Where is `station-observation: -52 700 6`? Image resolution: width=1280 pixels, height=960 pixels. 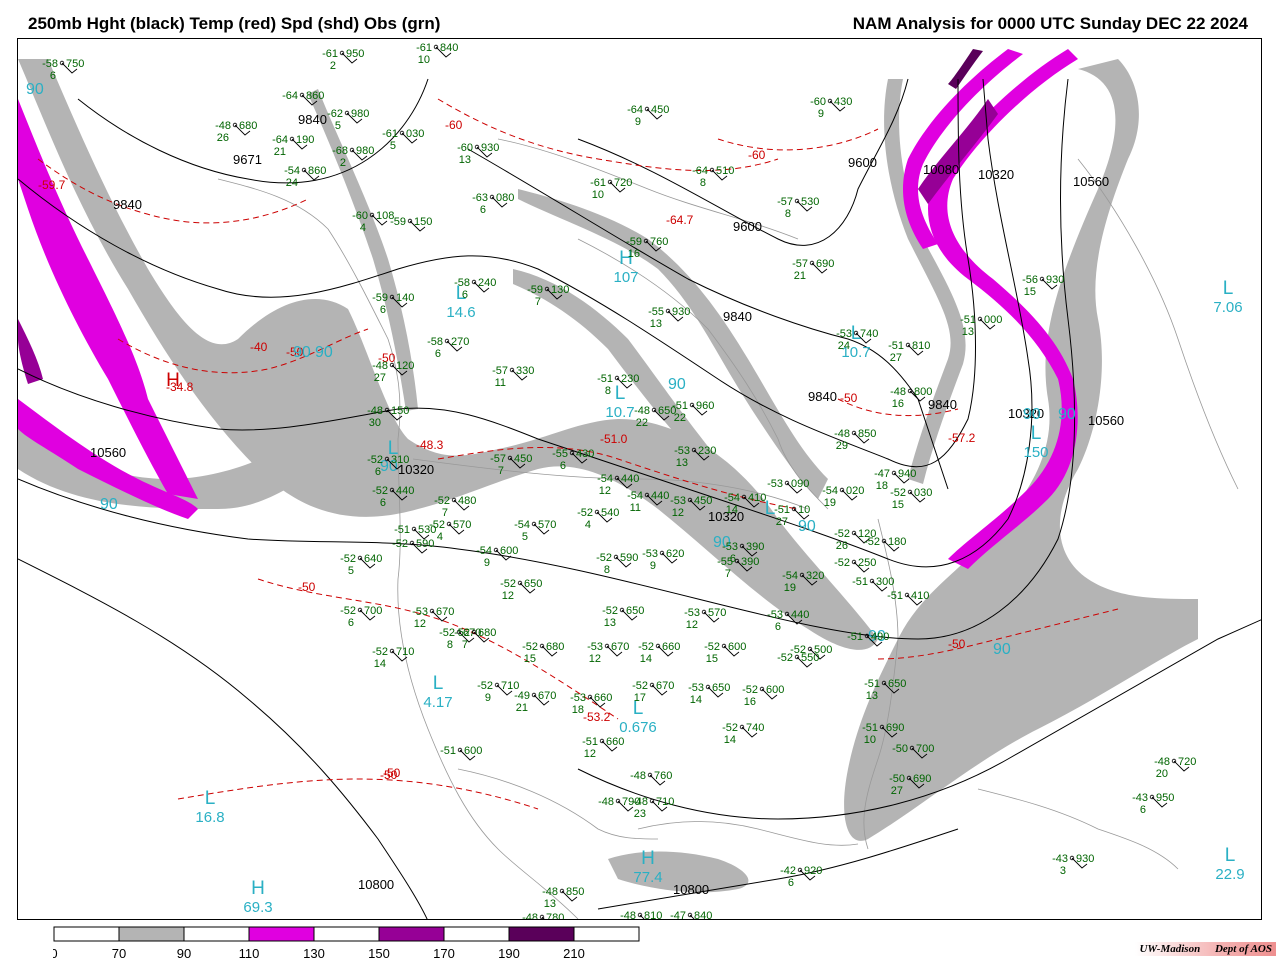
station-observation: -52 700 6 is located at coordinates (361, 617).